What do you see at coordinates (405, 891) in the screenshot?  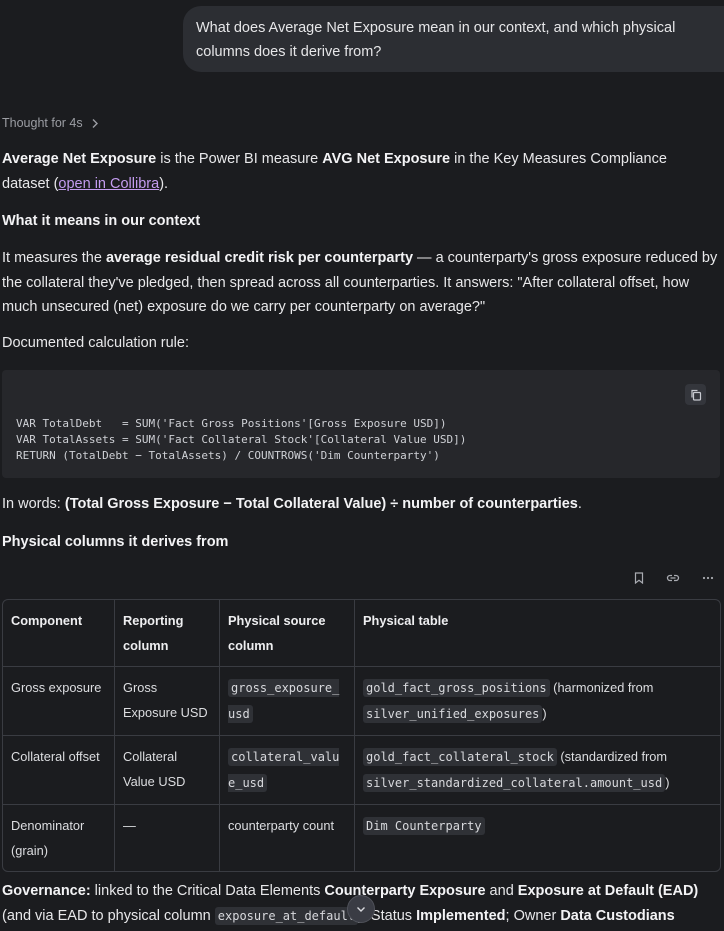 I see `governance-cde: Counterparty Exposure` at bounding box center [405, 891].